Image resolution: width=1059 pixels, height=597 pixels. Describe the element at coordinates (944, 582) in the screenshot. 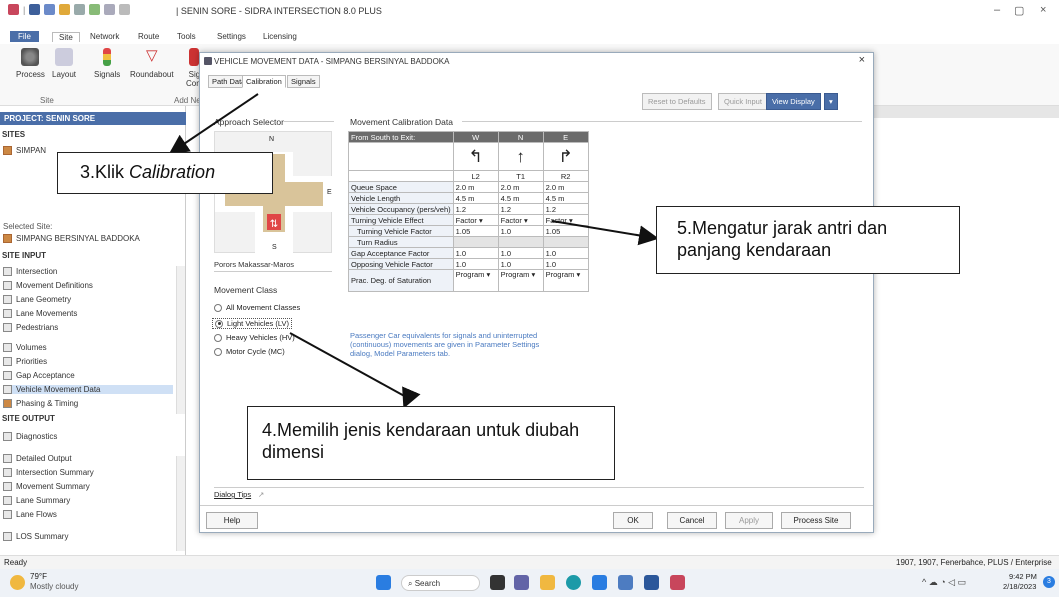

I see `system-tray-icons: ^ ☁ ◔ ◁ ▭` at that location.